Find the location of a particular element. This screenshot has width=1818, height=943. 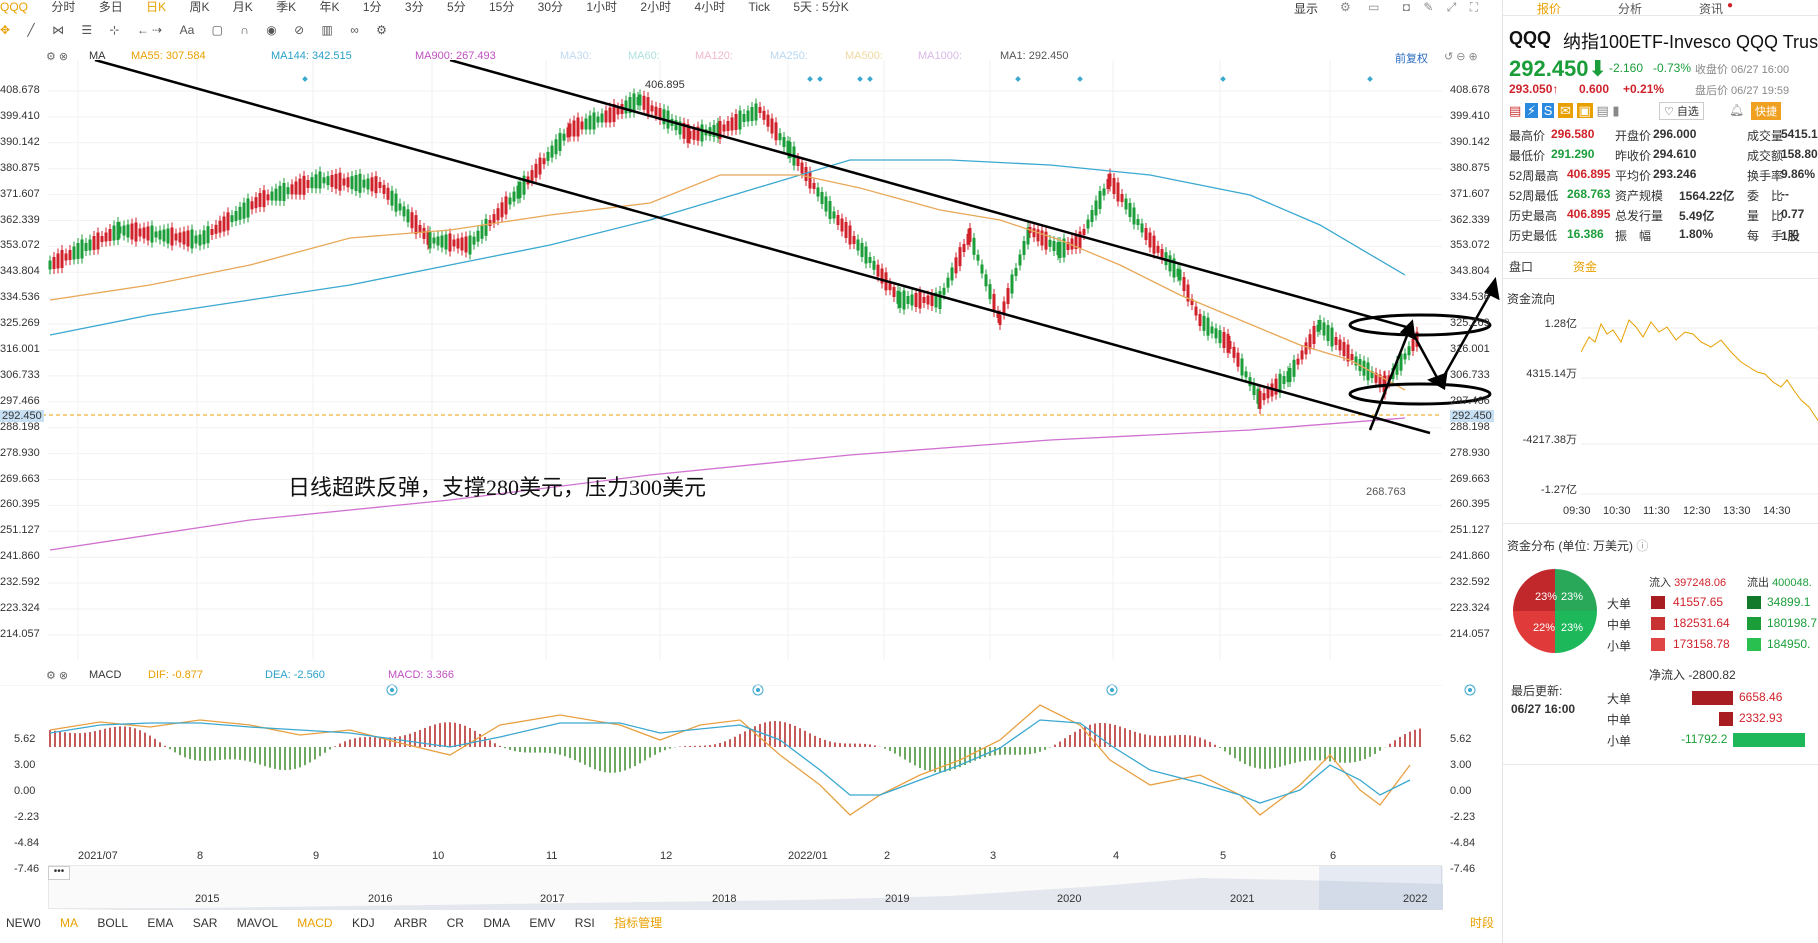

tab-symbol: QQQ is located at coordinates (14, 7).